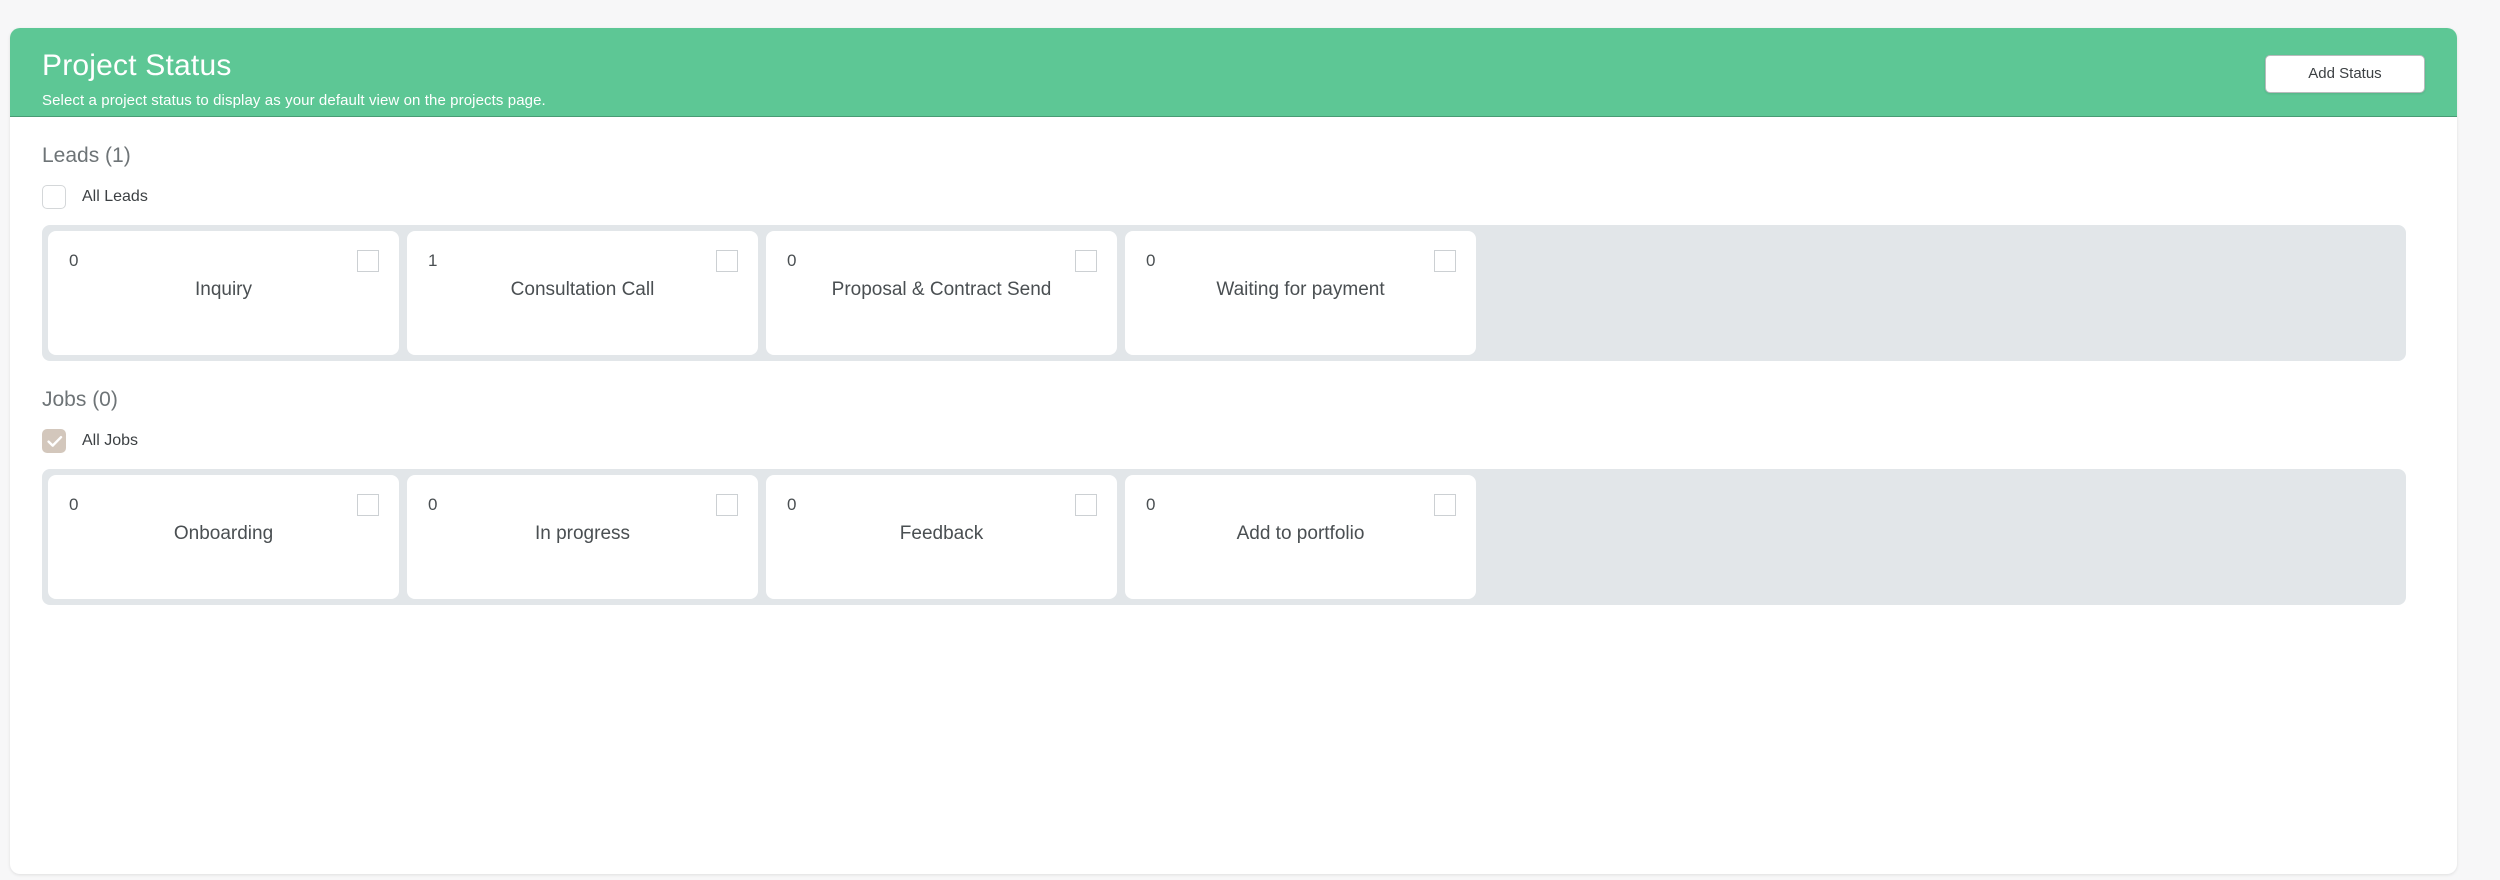 The height and width of the screenshot is (880, 2500). What do you see at coordinates (1300, 289) in the screenshot?
I see `card-label: Waiting for payment` at bounding box center [1300, 289].